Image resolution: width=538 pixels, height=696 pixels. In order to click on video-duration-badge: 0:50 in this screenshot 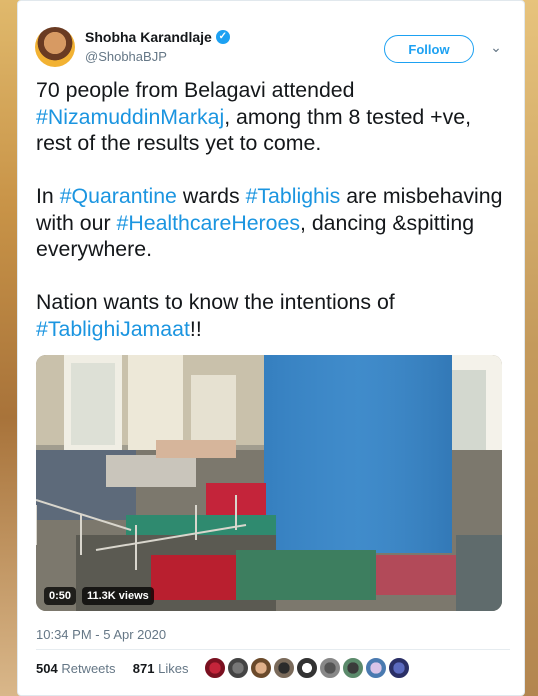, I will do `click(60, 596)`.